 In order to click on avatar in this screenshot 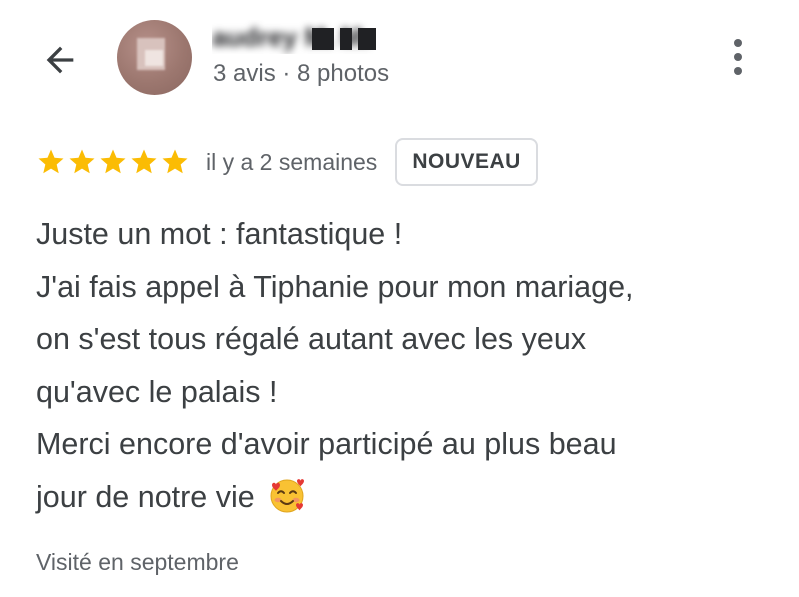, I will do `click(154, 57)`.